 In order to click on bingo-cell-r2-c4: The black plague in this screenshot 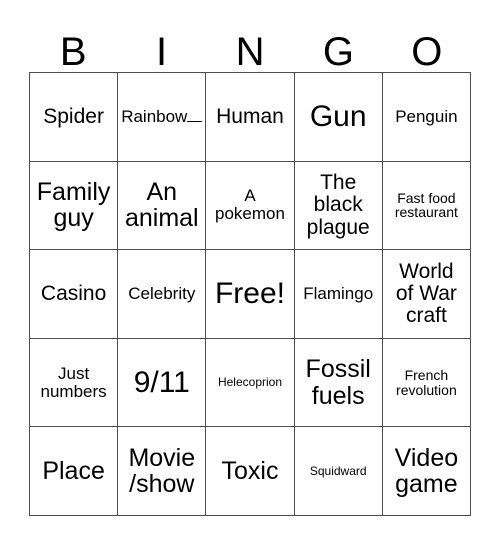, I will do `click(338, 206)`.